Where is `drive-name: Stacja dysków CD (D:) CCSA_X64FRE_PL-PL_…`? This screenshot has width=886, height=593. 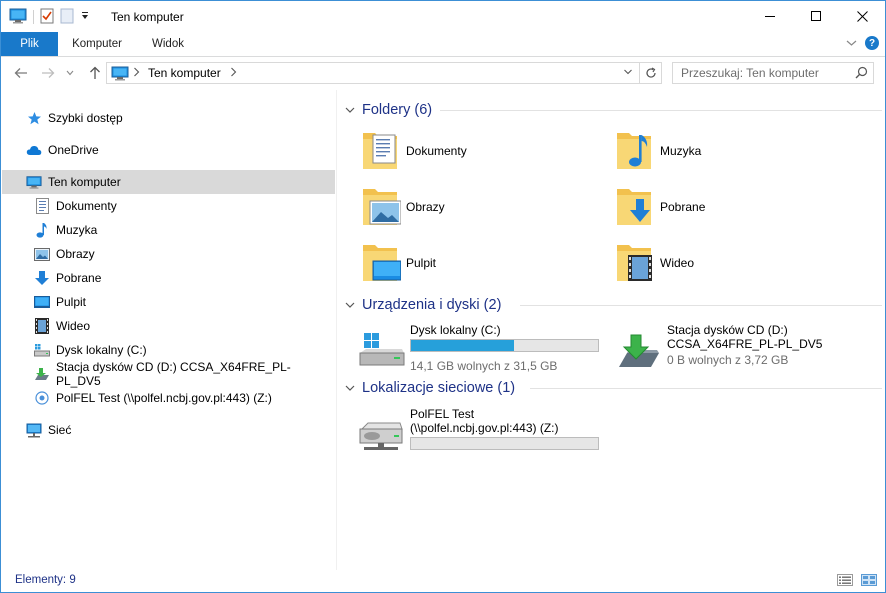 drive-name: Stacja dysków CD (D:) CCSA_X64FRE_PL-PL_… is located at coordinates (744, 337).